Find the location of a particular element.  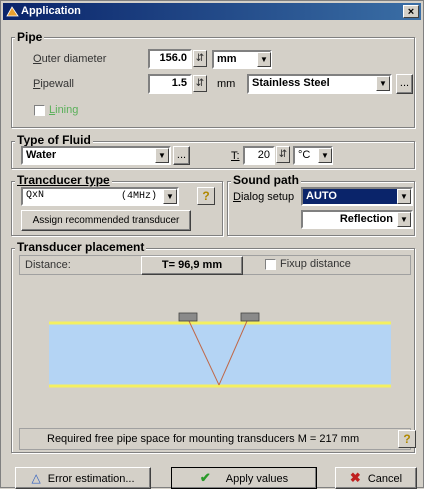

fluid-select: Water is located at coordinates (96, 155).